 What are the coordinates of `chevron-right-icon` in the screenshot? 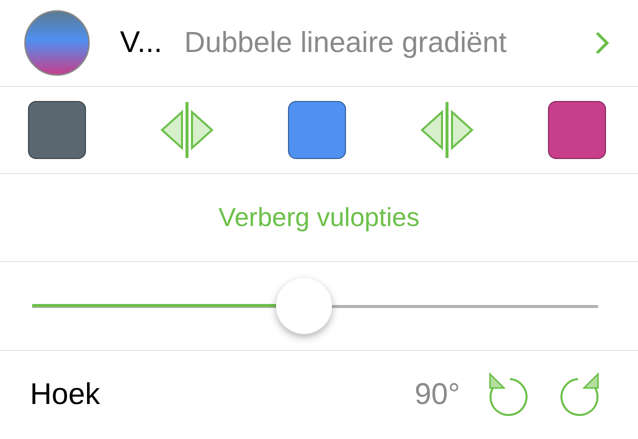 It's located at (602, 43).